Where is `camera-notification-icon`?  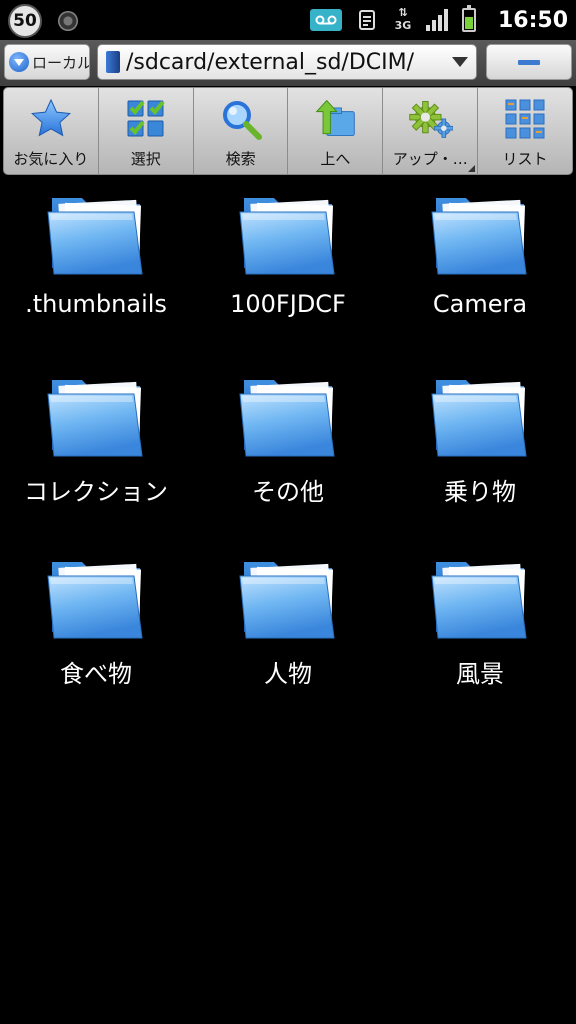 camera-notification-icon is located at coordinates (68, 21).